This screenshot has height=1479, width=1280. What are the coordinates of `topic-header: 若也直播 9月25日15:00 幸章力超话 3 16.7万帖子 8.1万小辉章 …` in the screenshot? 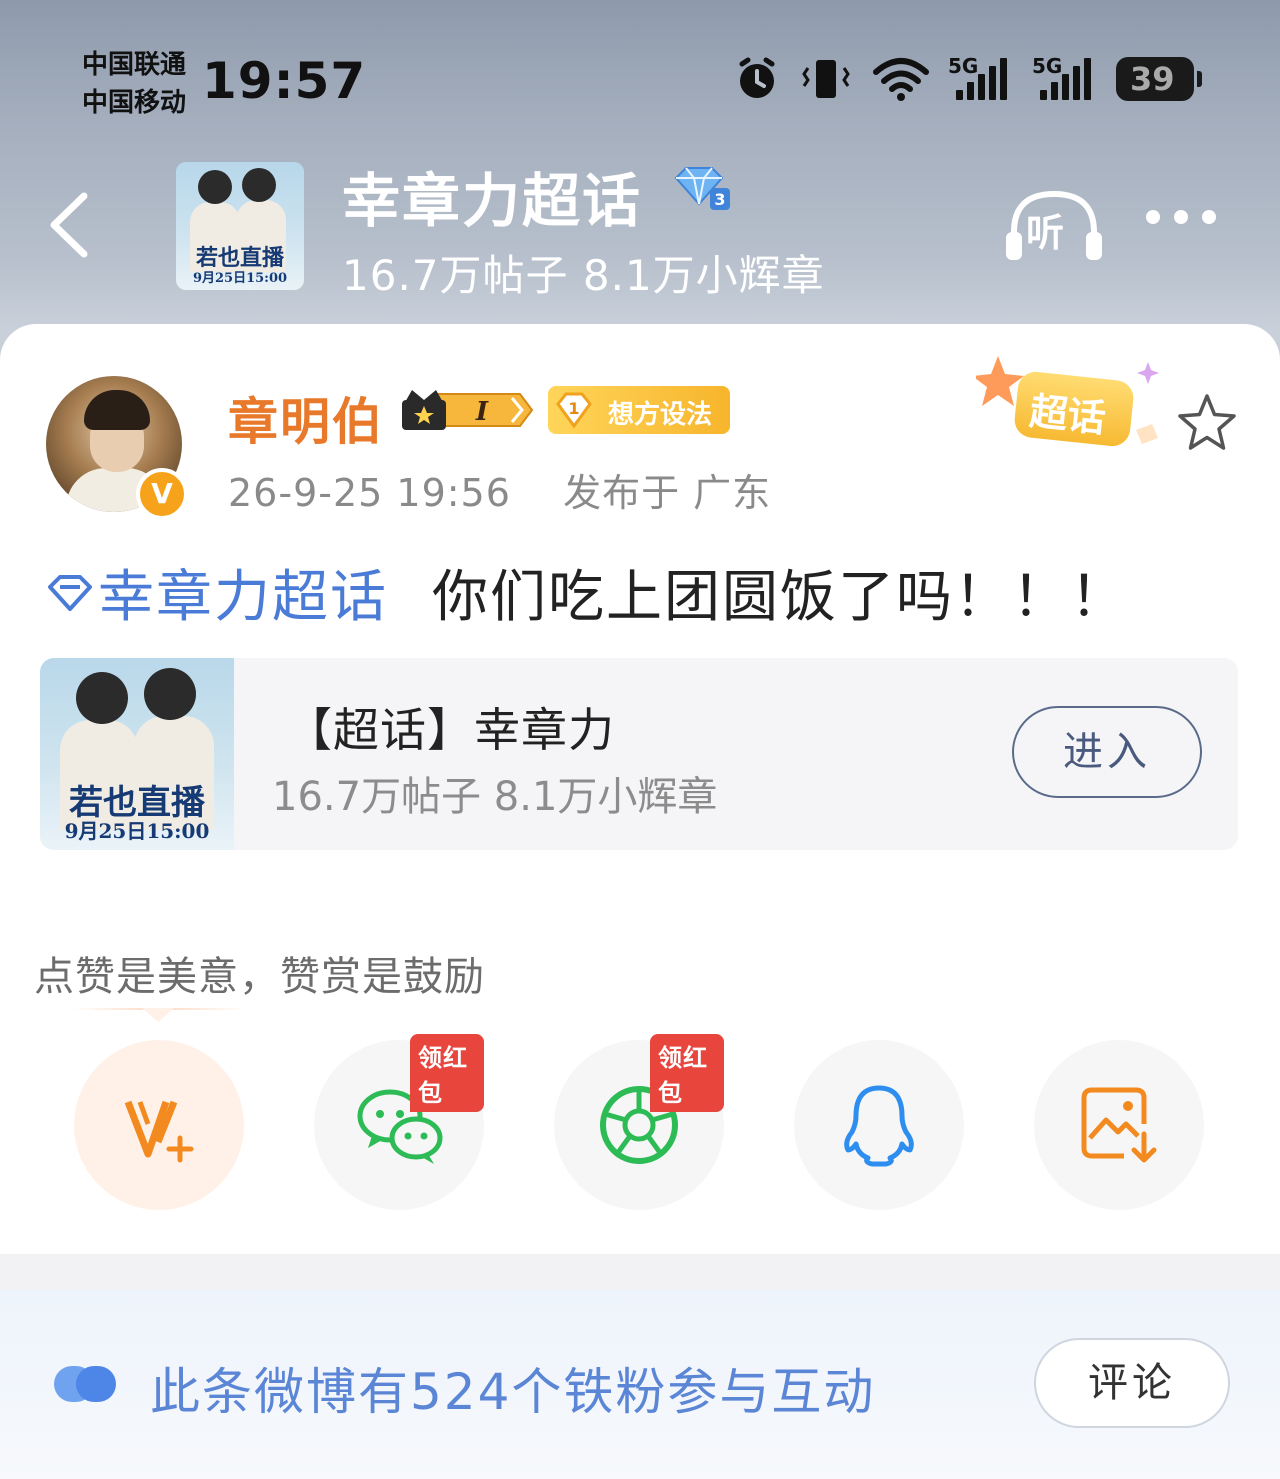 It's located at (640, 225).